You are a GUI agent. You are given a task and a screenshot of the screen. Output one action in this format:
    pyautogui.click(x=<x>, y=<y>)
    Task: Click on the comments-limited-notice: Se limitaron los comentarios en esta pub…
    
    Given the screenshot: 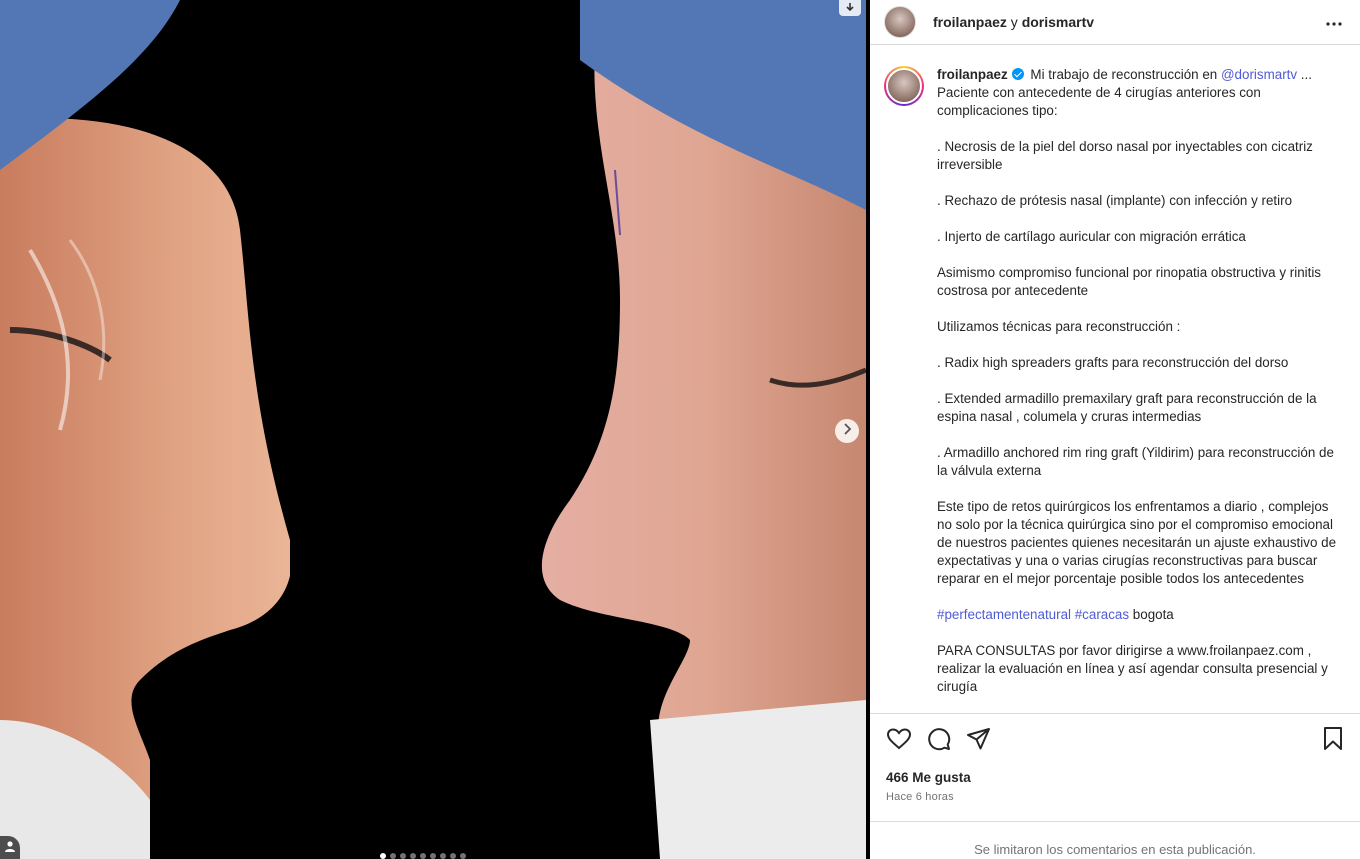 What is the action you would take?
    pyautogui.click(x=1115, y=840)
    